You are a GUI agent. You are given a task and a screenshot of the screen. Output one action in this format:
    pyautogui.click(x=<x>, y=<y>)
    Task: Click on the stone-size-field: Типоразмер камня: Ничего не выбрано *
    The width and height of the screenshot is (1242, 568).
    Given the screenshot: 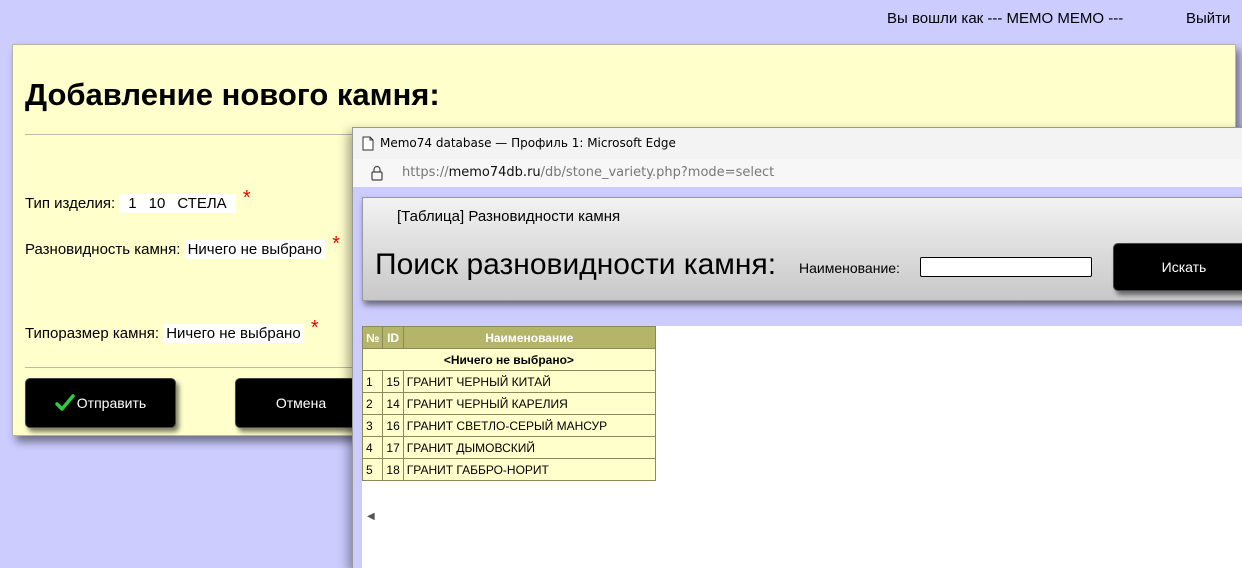 What is the action you would take?
    pyautogui.click(x=172, y=330)
    